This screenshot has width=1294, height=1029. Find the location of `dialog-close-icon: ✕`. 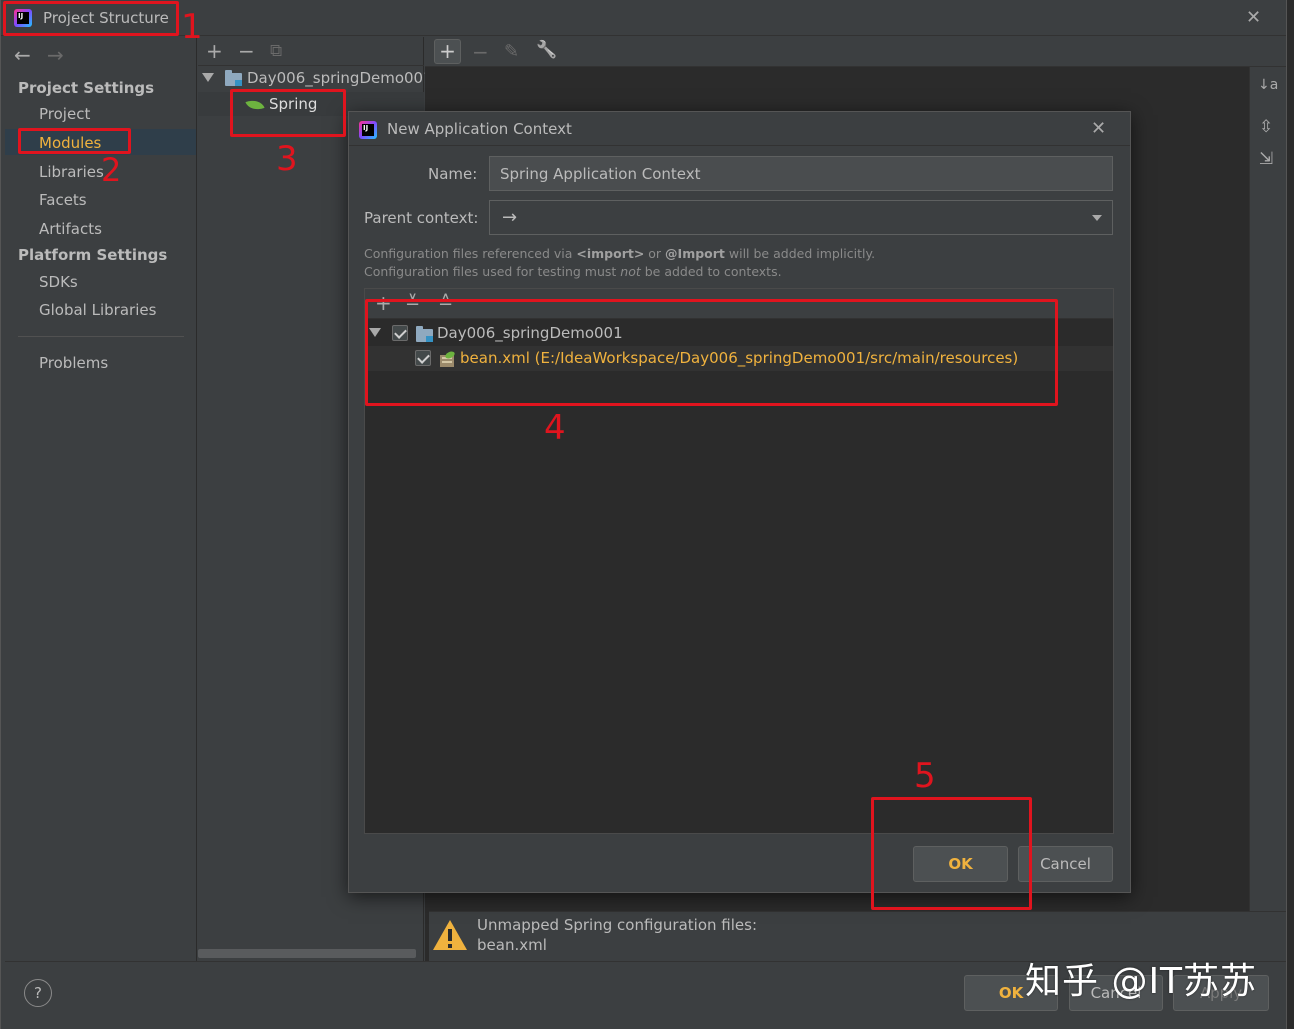

dialog-close-icon: ✕ is located at coordinates (1098, 128).